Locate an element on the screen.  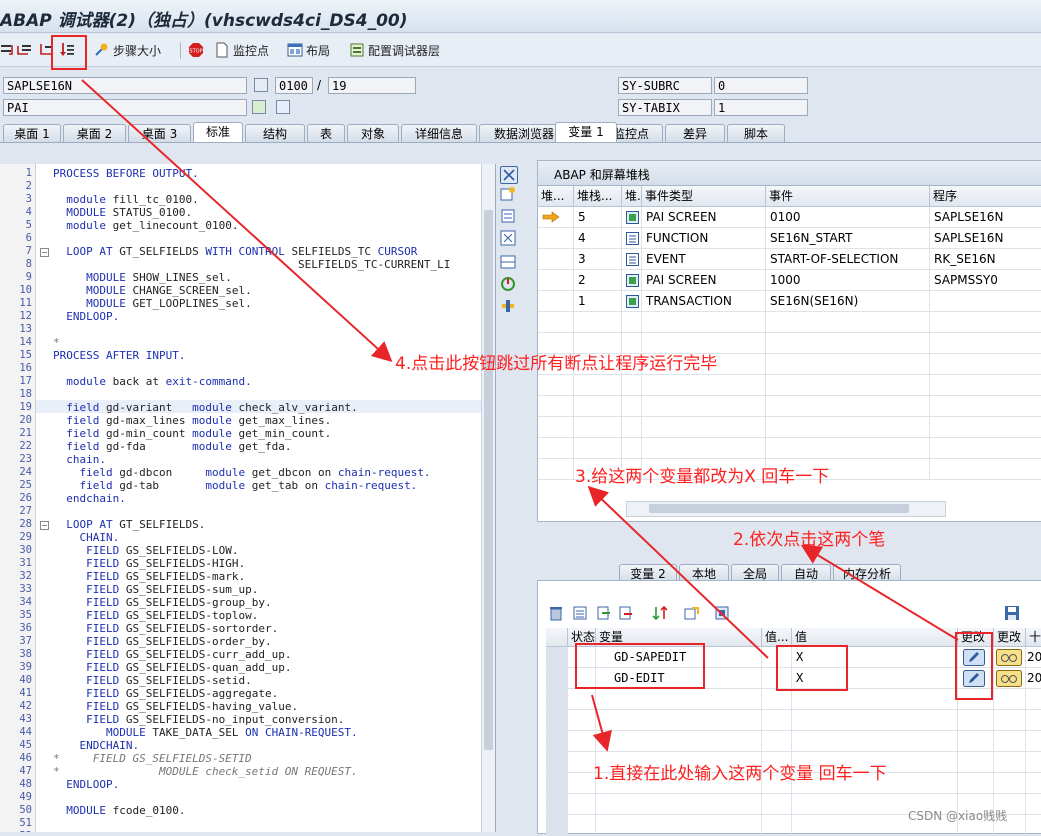
code-line: PROCESS BEFORE OUTPUT. is located at coordinates (126, 173).